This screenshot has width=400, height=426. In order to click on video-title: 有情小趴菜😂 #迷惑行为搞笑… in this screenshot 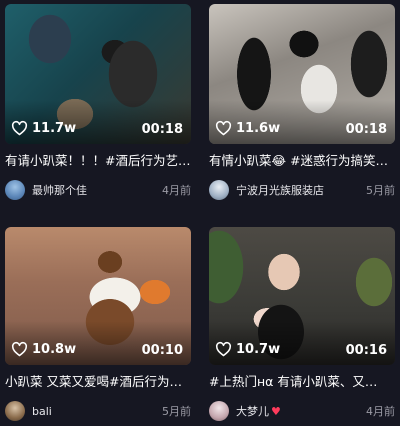, I will do `click(302, 161)`.